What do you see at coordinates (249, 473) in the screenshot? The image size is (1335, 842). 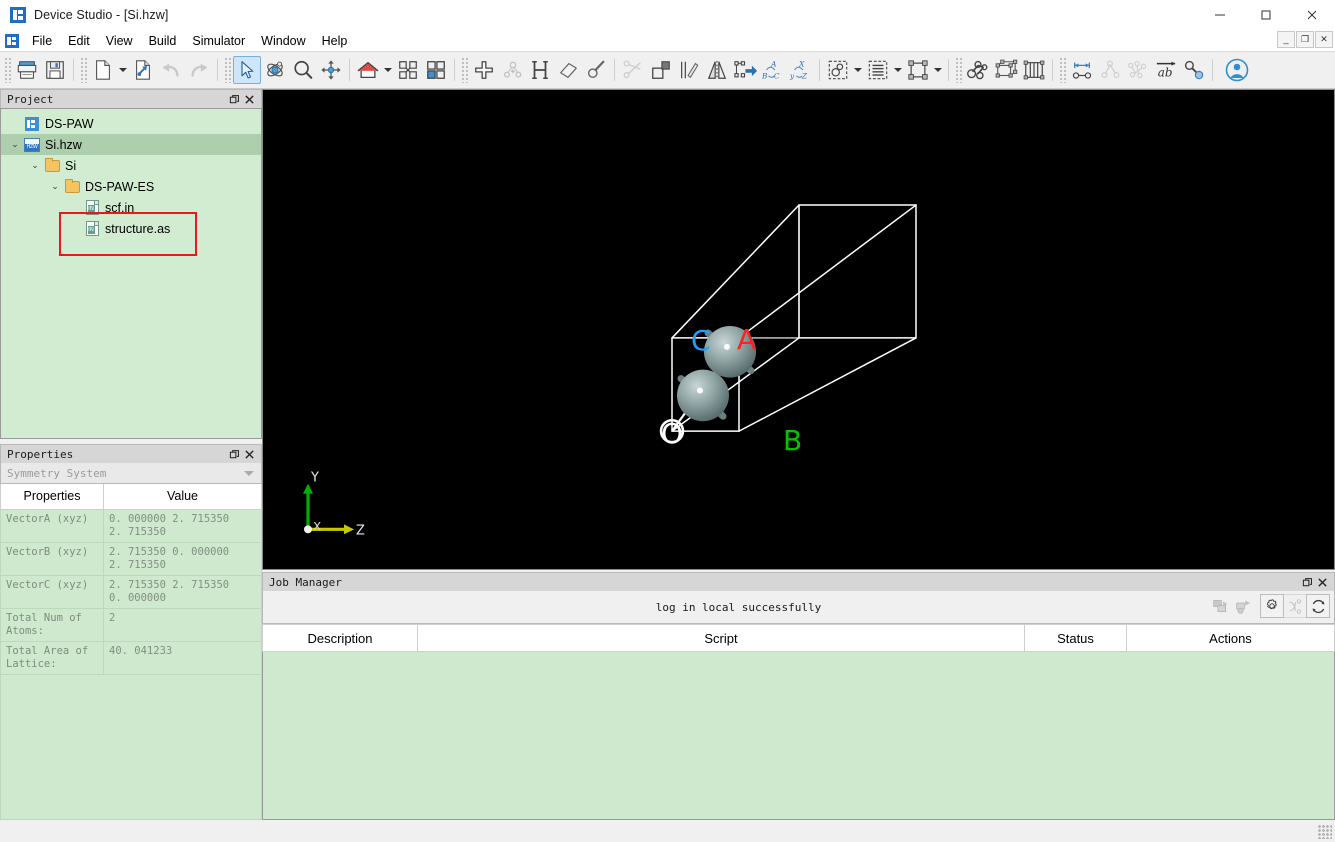 I see `chevron-down-icon` at bounding box center [249, 473].